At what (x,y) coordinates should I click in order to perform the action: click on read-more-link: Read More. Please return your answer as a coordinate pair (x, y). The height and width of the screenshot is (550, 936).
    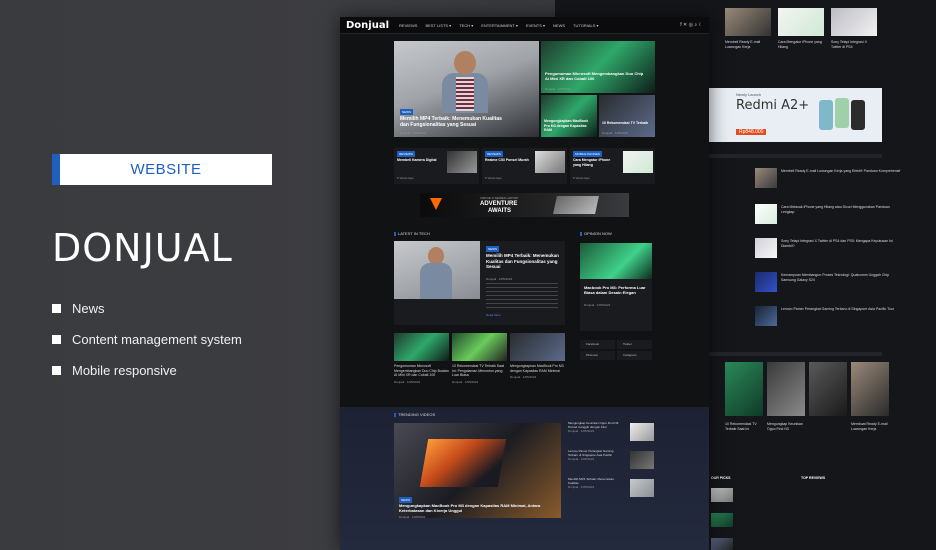
    Looking at the image, I should click on (493, 315).